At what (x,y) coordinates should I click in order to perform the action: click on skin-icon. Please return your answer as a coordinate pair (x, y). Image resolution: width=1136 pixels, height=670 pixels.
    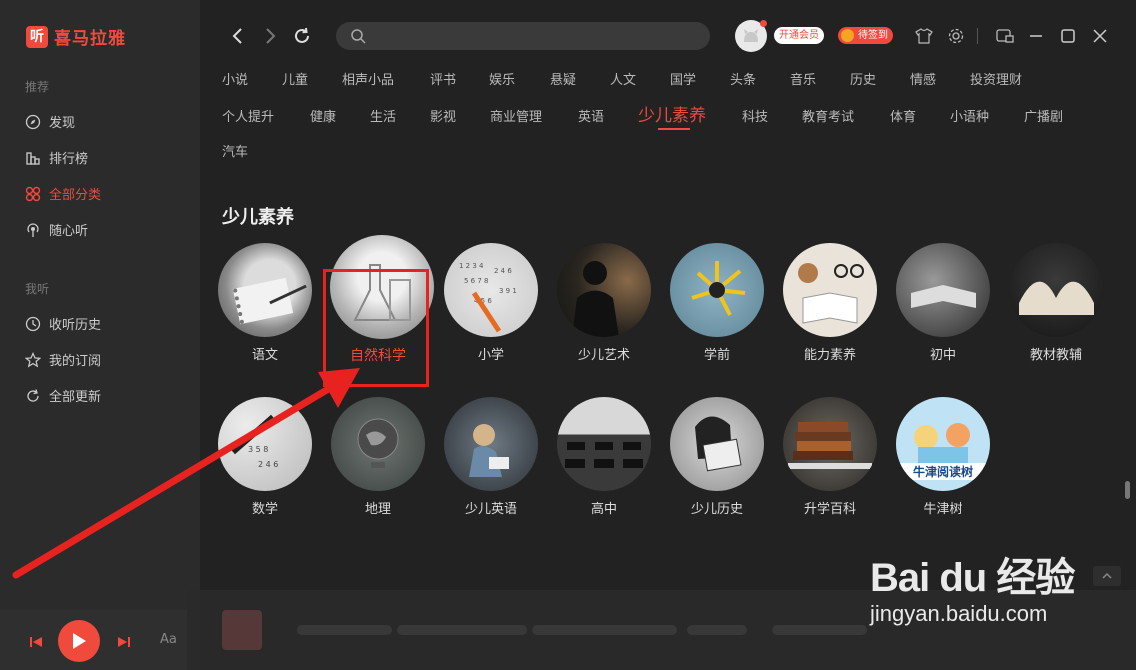
    Looking at the image, I should click on (924, 36).